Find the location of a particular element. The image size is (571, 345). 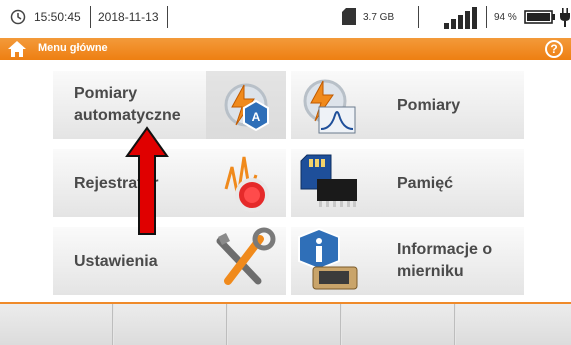

menu-recorder: Rejestrator is located at coordinates (169, 183).